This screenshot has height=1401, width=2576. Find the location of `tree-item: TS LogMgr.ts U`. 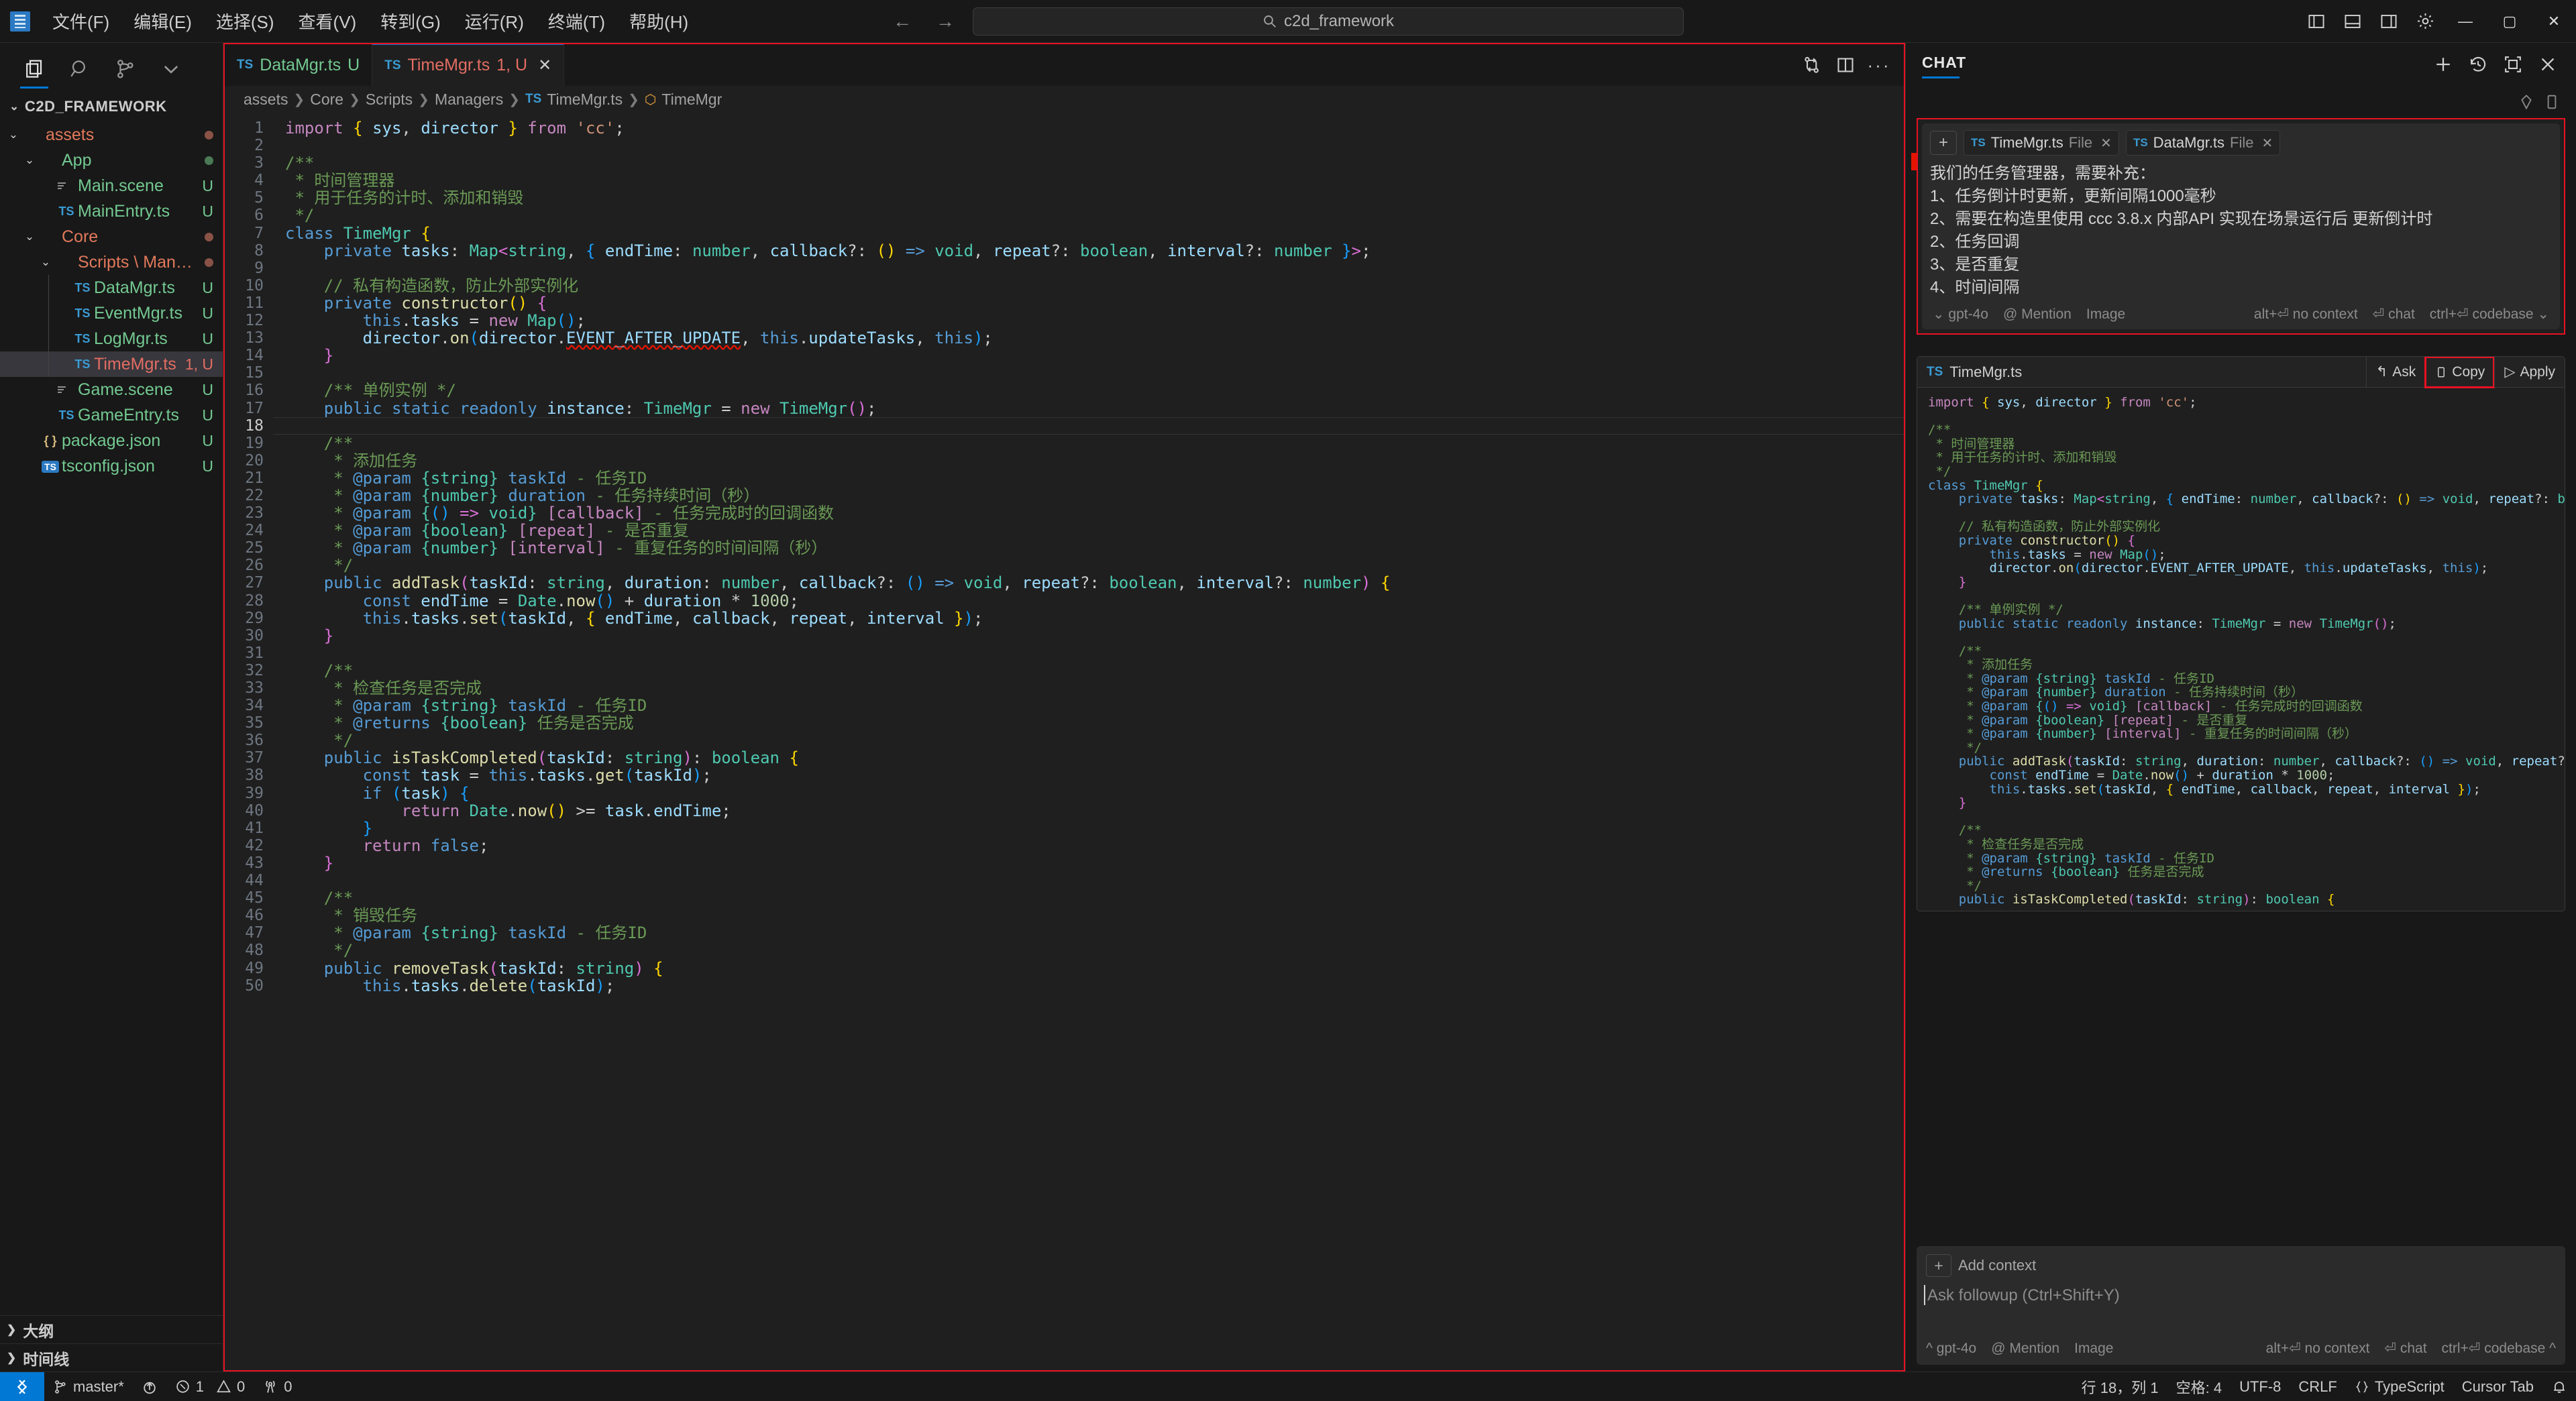

tree-item: TS LogMgr.ts U is located at coordinates (111, 338).